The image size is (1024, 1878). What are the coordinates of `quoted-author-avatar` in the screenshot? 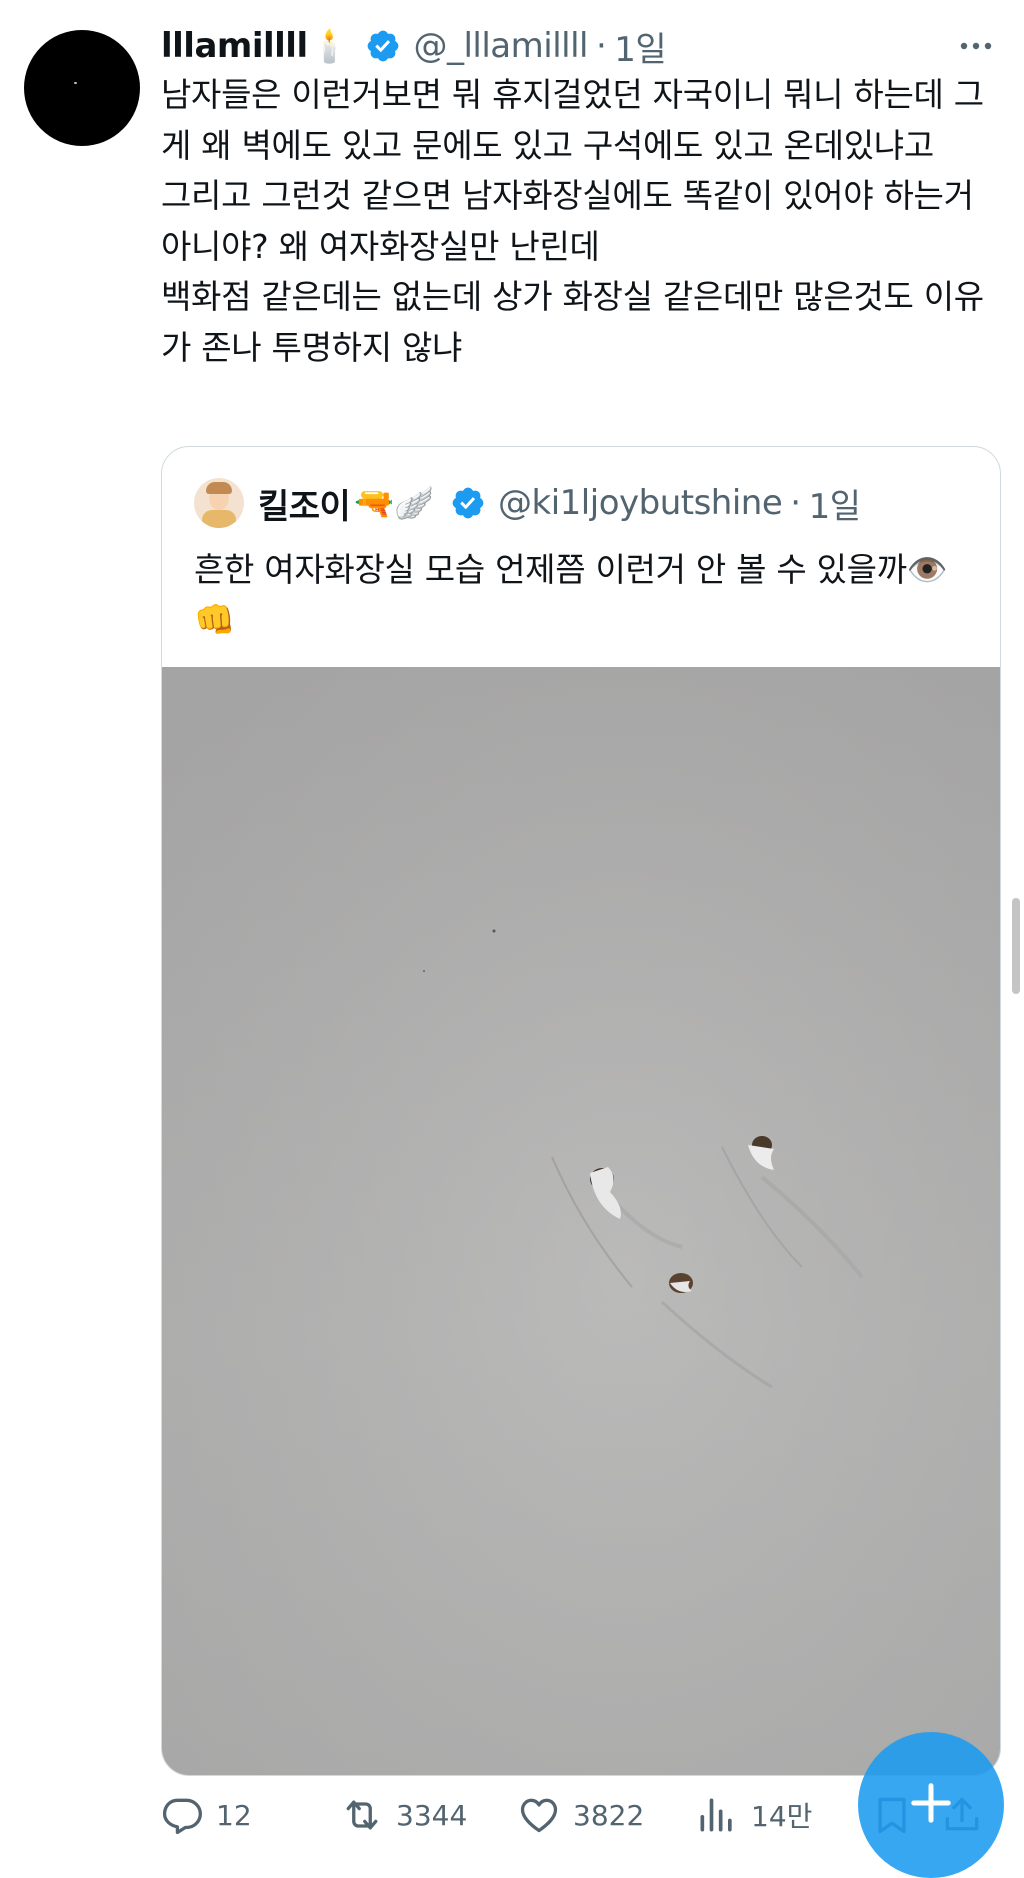 It's located at (219, 503).